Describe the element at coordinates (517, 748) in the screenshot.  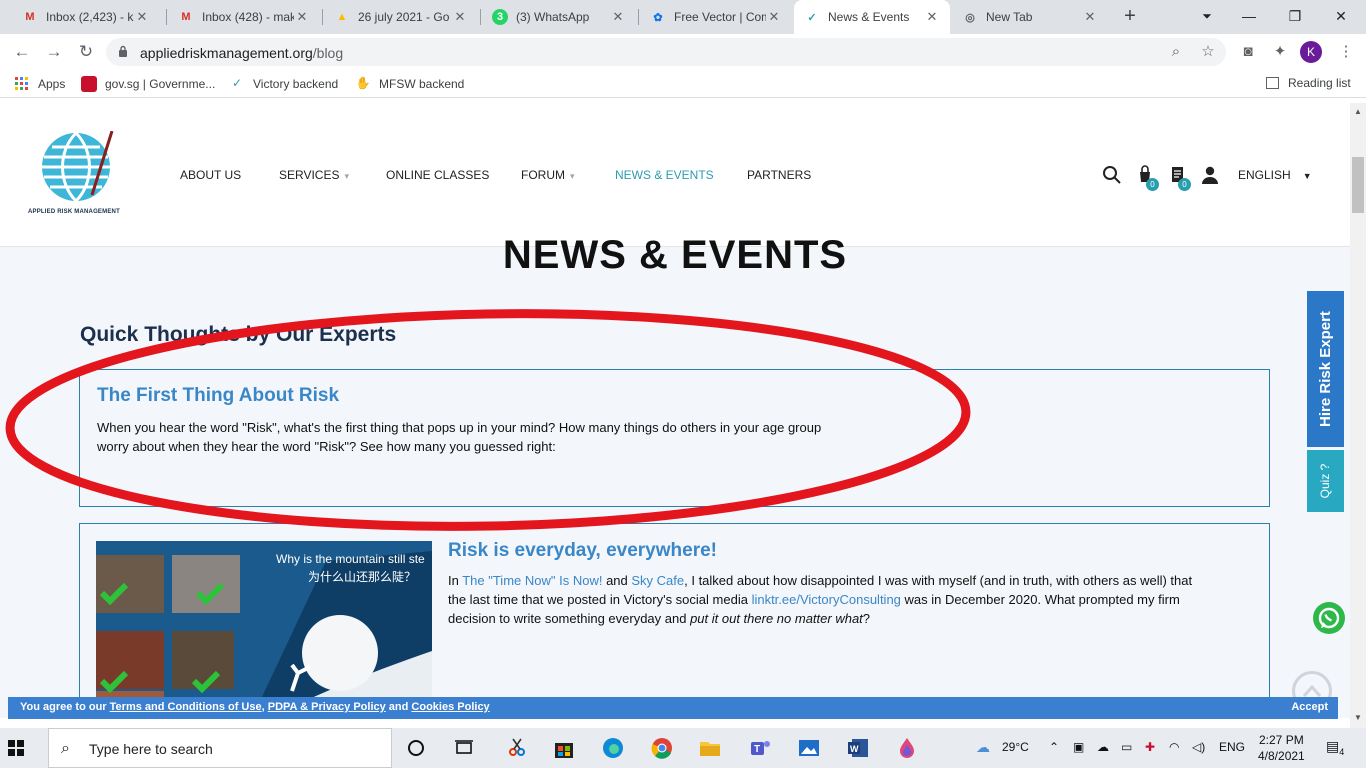
I see `snipping-tool-icon` at that location.